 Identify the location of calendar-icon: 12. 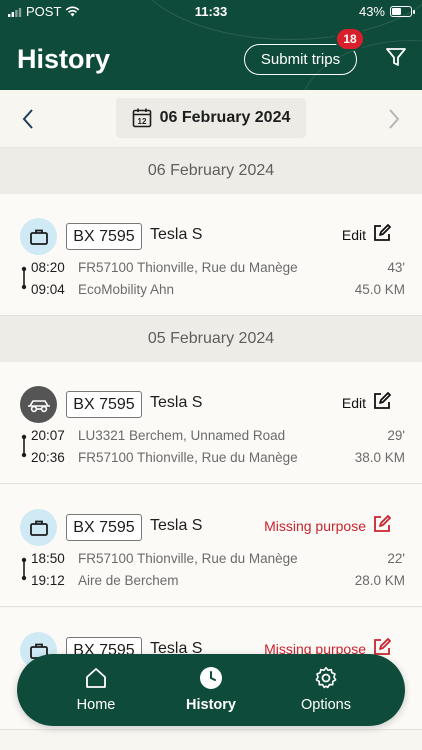
(141, 118).